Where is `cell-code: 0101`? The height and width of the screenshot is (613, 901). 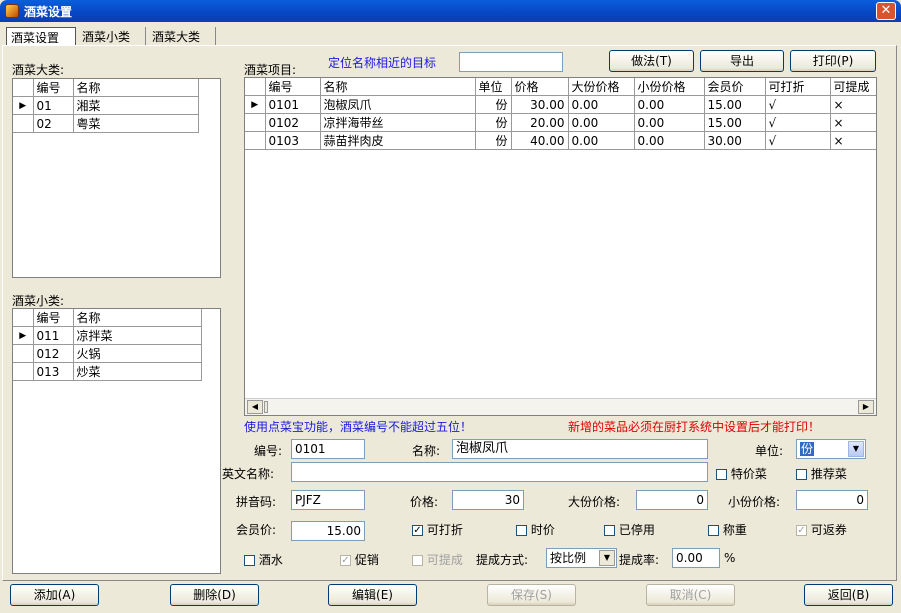 cell-code: 0101 is located at coordinates (293, 104).